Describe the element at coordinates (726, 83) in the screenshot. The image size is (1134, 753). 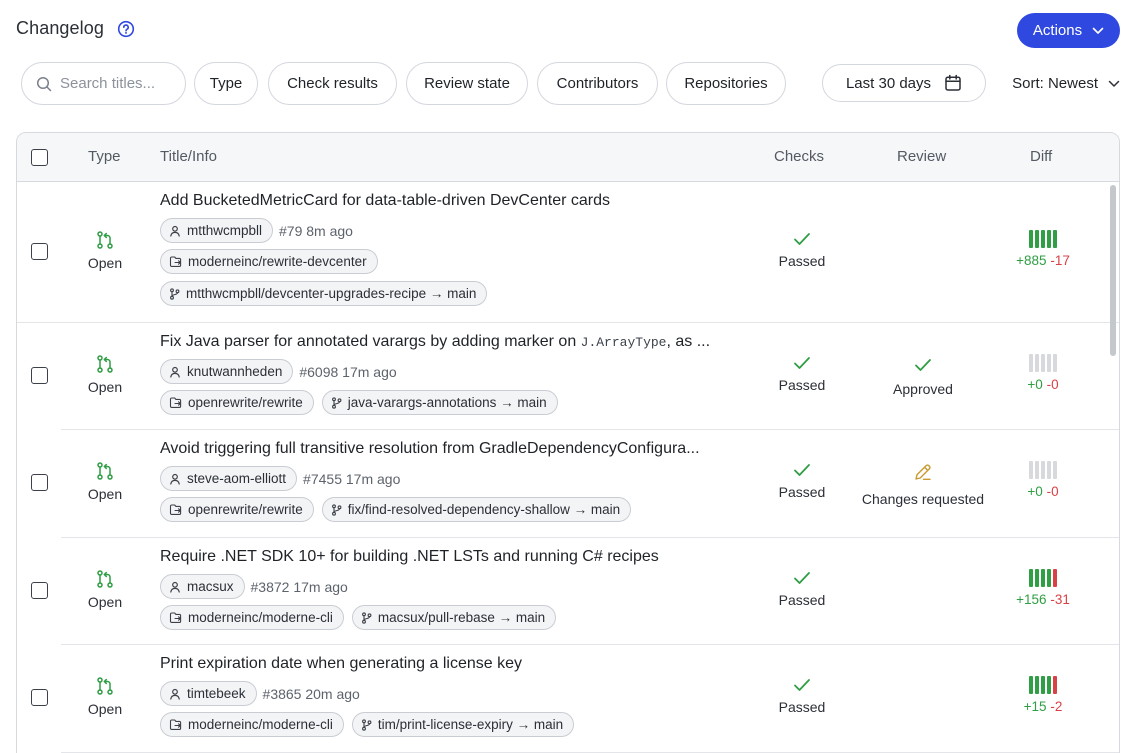
I see `filter-repositories: Repositories` at that location.